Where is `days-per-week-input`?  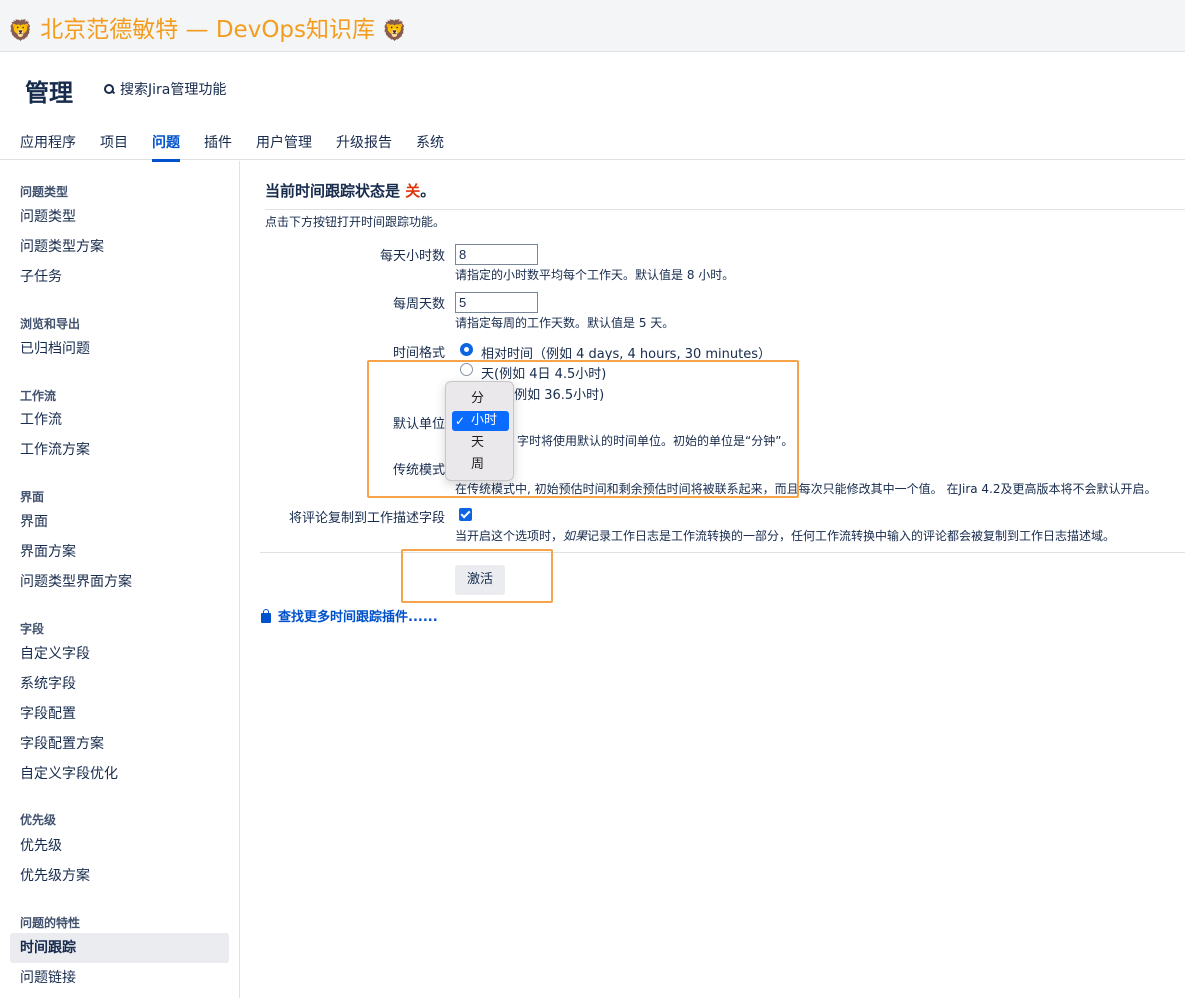 days-per-week-input is located at coordinates (496, 302).